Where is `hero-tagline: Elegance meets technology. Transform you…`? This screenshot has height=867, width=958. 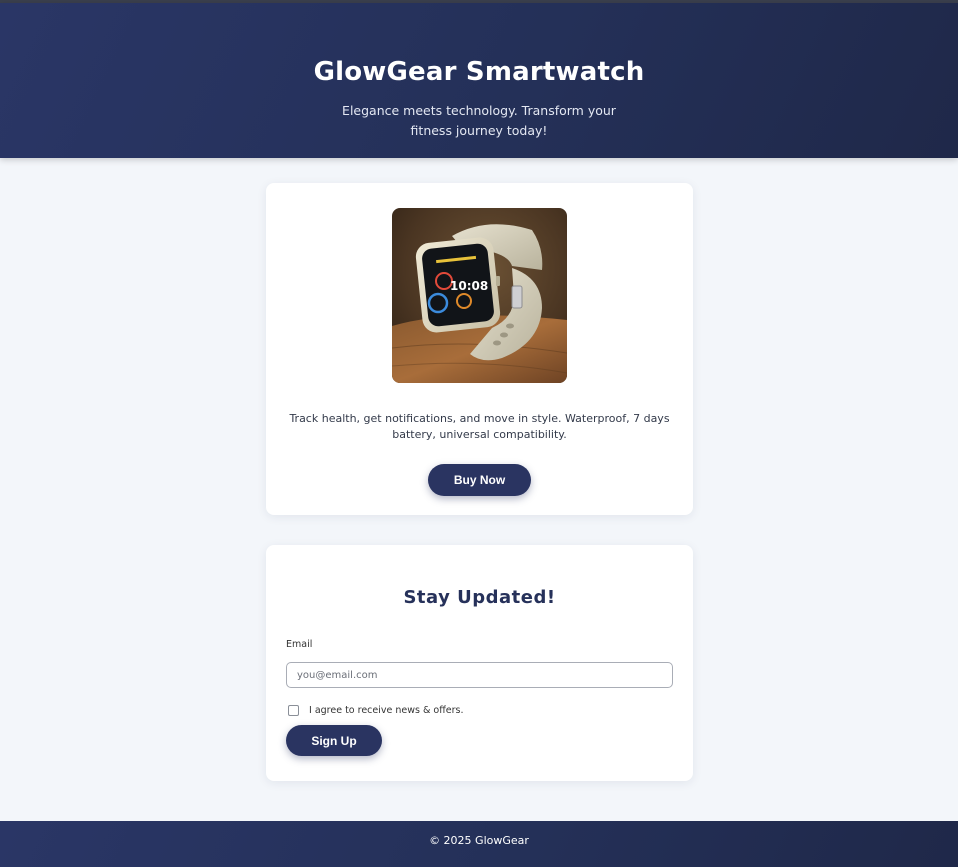
hero-tagline: Elegance meets technology. Transform you… is located at coordinates (479, 120).